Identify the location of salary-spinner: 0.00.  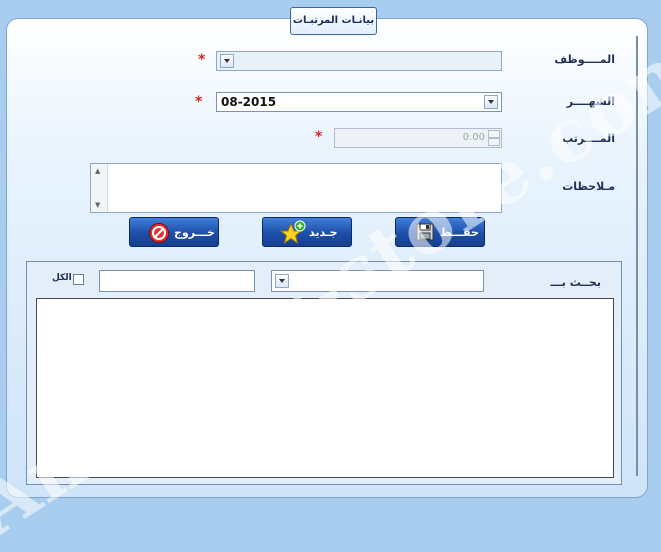
(418, 138).